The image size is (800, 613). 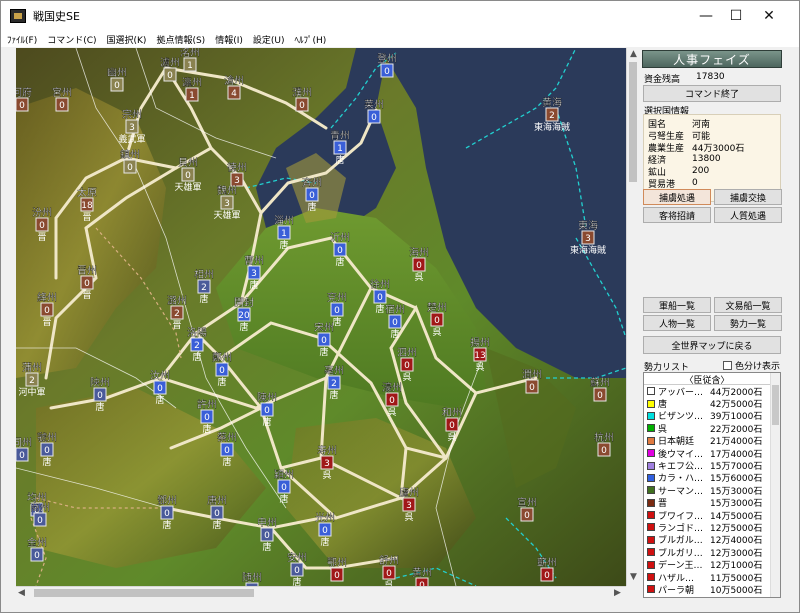 What do you see at coordinates (633, 54) in the screenshot?
I see `scroll-up-icon: ▲` at bounding box center [633, 54].